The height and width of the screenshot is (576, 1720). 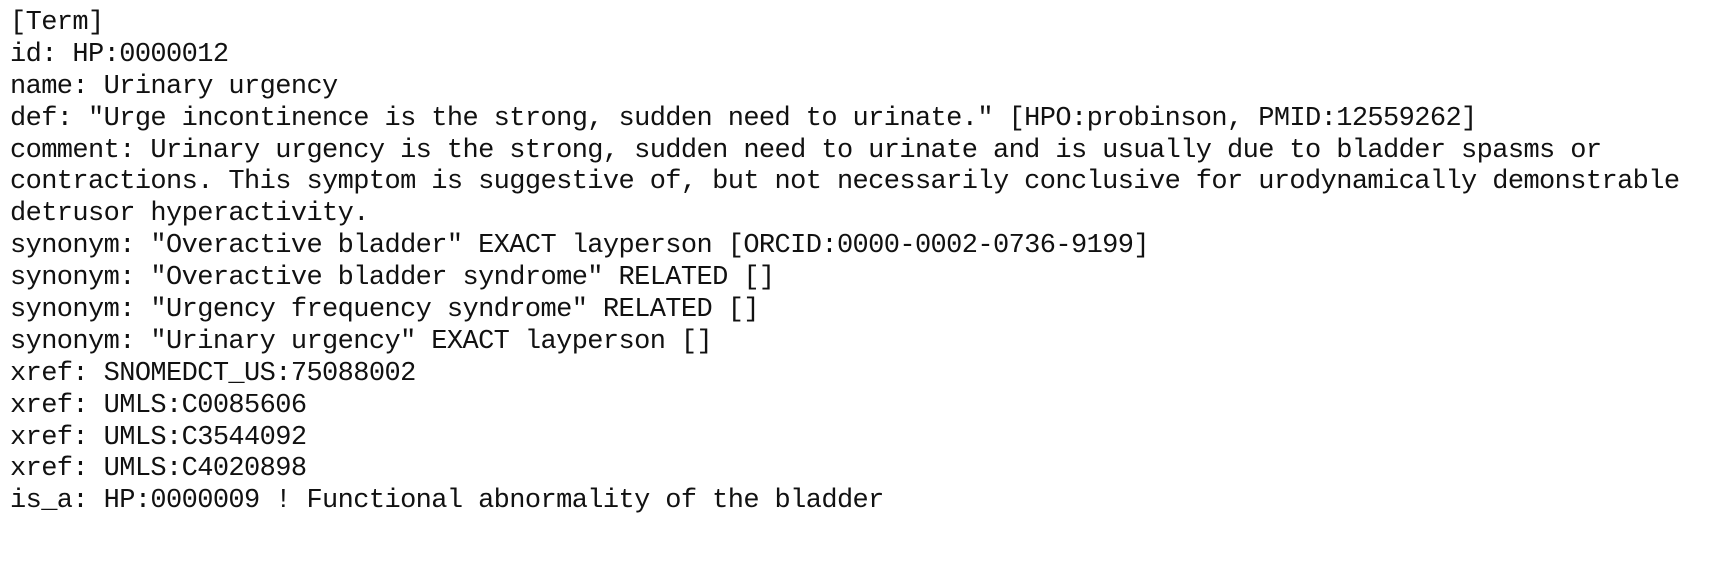 What do you see at coordinates (158, 405) in the screenshot?
I see `term-xref: xref: UMLS:C0085606` at bounding box center [158, 405].